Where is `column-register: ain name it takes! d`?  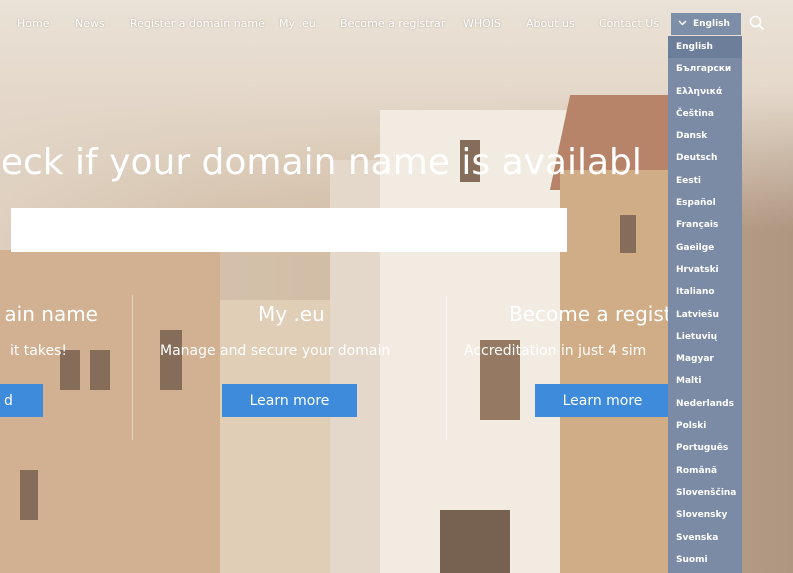 column-register: ain name it takes! d is located at coordinates (65, 360).